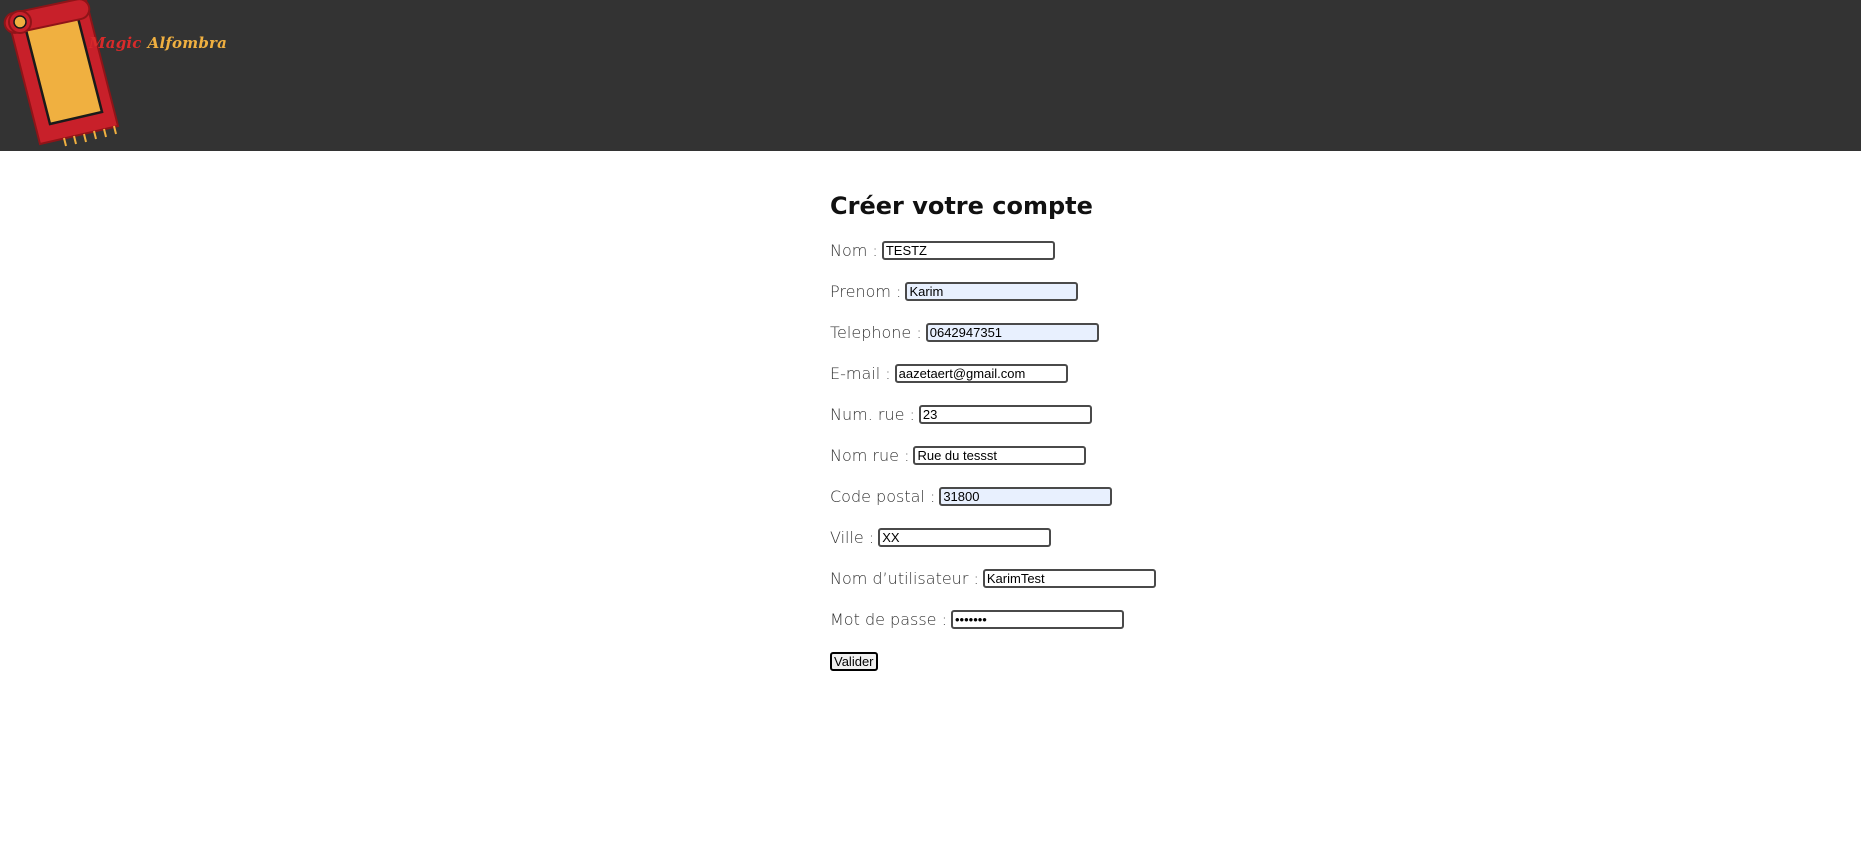  I want to click on field-row-code-postal: Code postal :, so click(993, 507).